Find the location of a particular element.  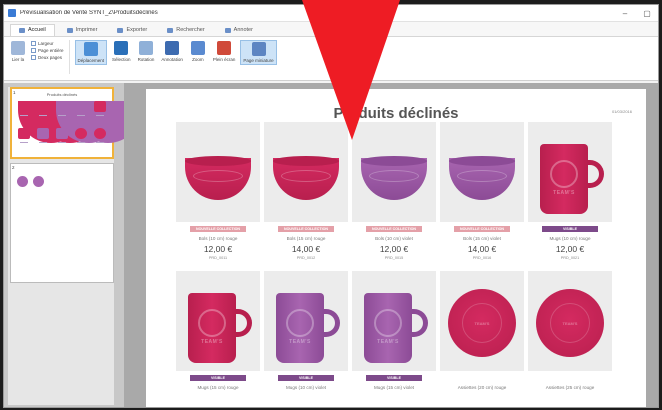

product-card: TEAM'S VISIBLE Mugs (15 cm) violet is located at coordinates (394, 339).